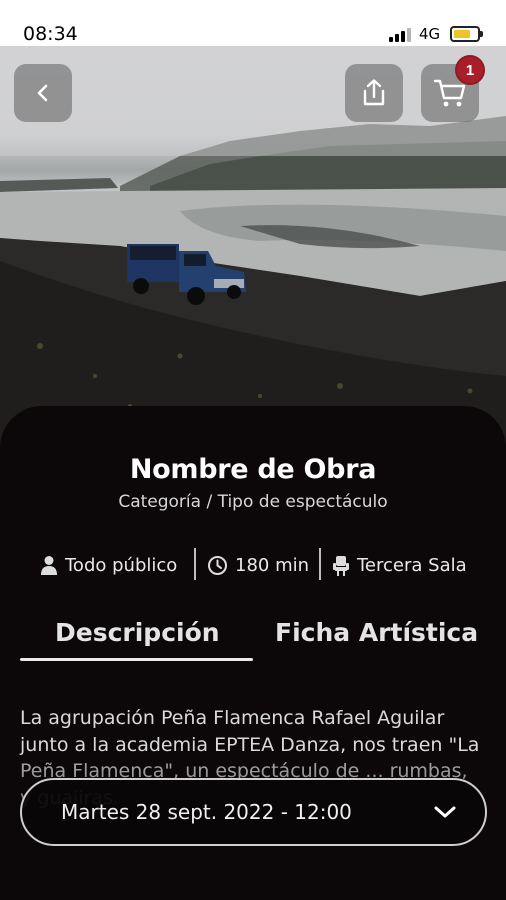  What do you see at coordinates (470, 70) in the screenshot?
I see `cart-count-badge: 1` at bounding box center [470, 70].